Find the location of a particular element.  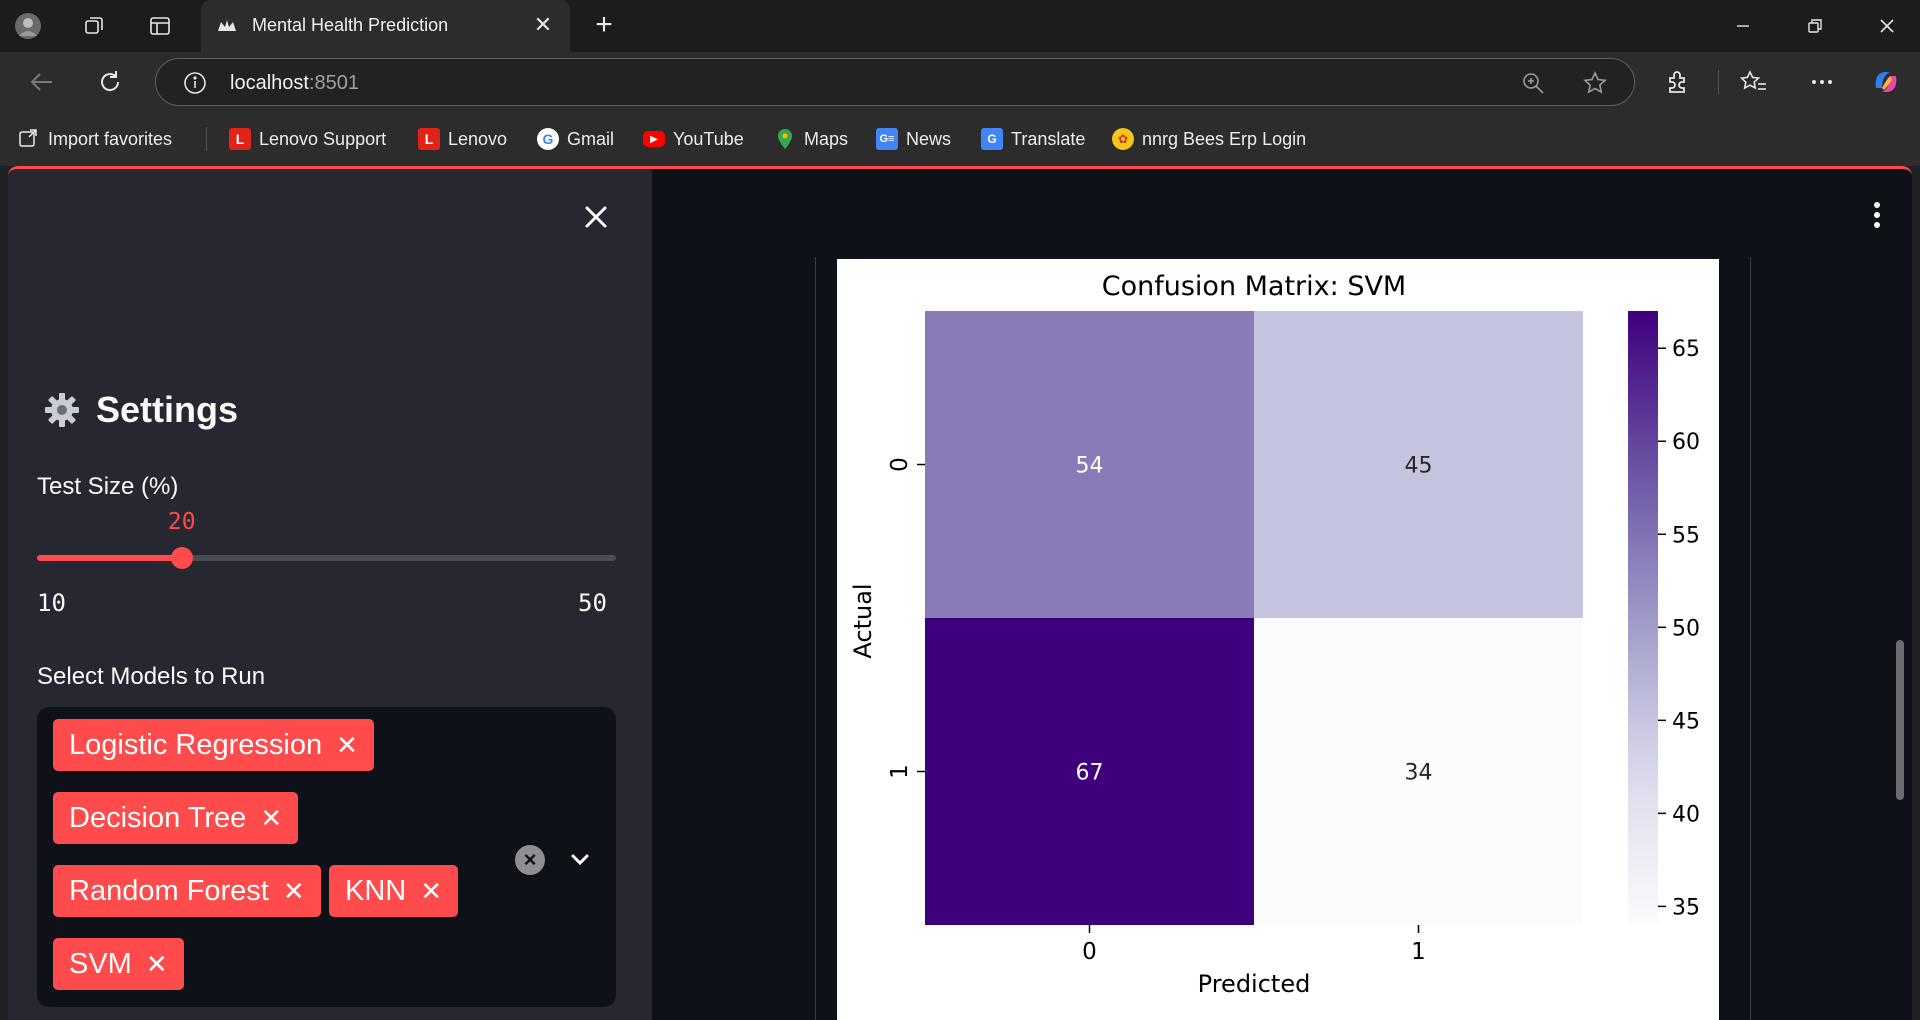

model-chip: Random Forest ✕ is located at coordinates (187, 891).